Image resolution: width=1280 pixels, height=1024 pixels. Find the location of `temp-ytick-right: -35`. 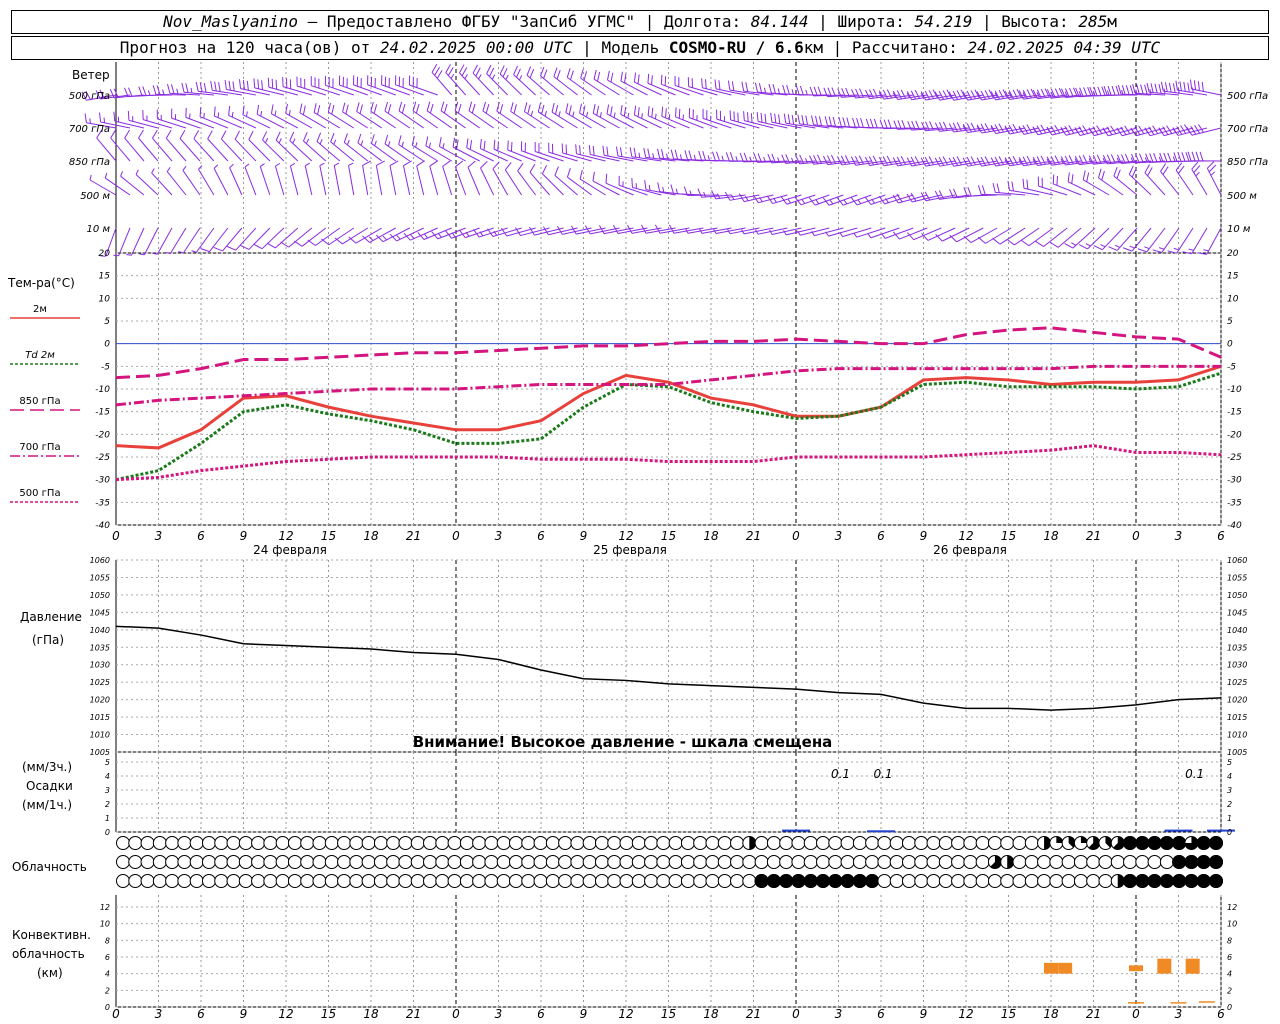

temp-ytick-right: -35 is located at coordinates (1234, 503).